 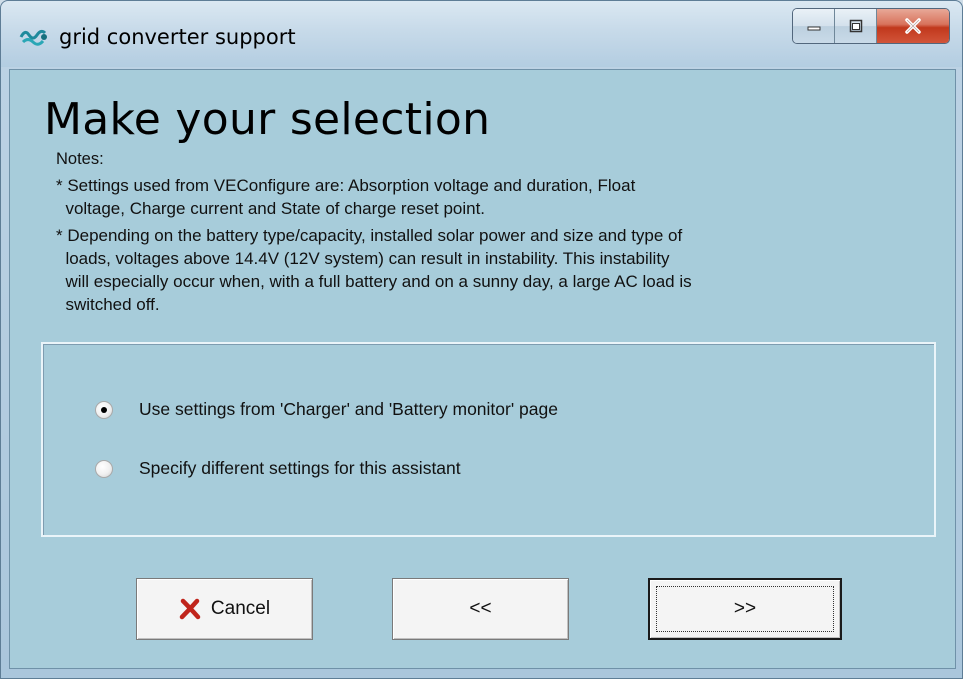 I want to click on window-title: grid converter support, so click(x=177, y=37).